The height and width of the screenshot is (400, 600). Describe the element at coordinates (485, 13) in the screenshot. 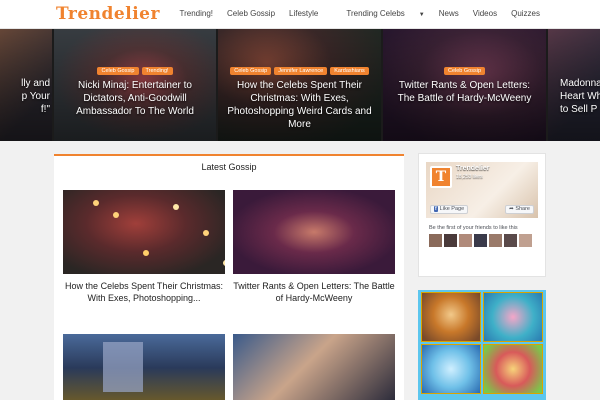

I see `nav-item-videos: Videos` at that location.